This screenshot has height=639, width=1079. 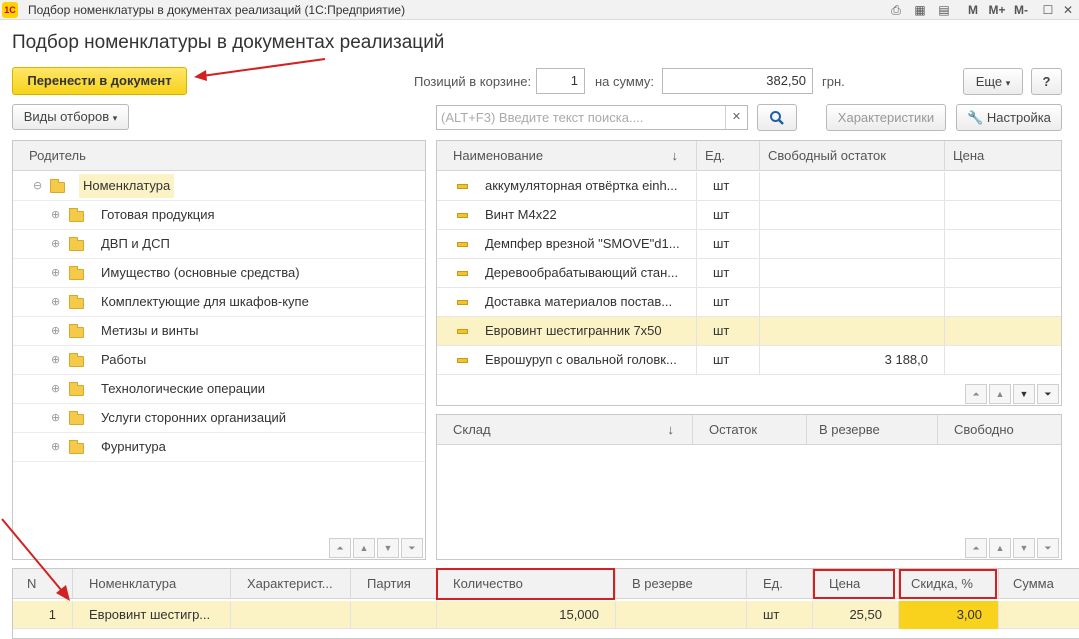 What do you see at coordinates (567, 156) in the screenshot?
I see `products-col-name: Наименование ↓` at bounding box center [567, 156].